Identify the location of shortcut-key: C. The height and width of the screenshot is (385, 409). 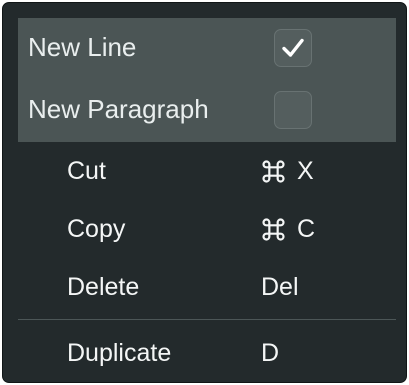
(306, 229).